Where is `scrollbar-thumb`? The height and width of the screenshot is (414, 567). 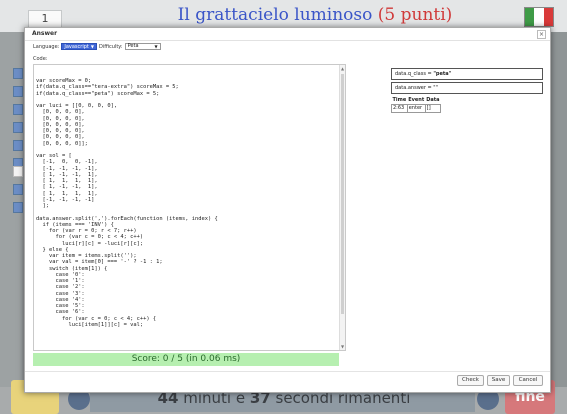 scrollbar-thumb is located at coordinates (342, 194).